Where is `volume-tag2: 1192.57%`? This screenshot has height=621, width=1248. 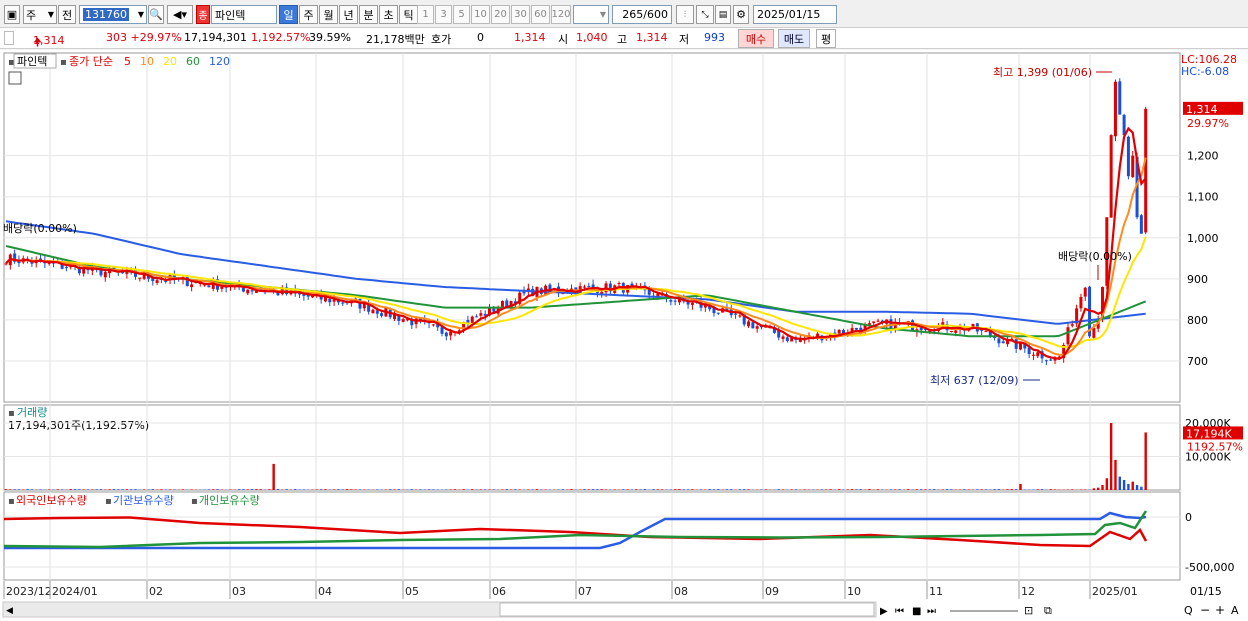
volume-tag2: 1192.57% is located at coordinates (1215, 446).